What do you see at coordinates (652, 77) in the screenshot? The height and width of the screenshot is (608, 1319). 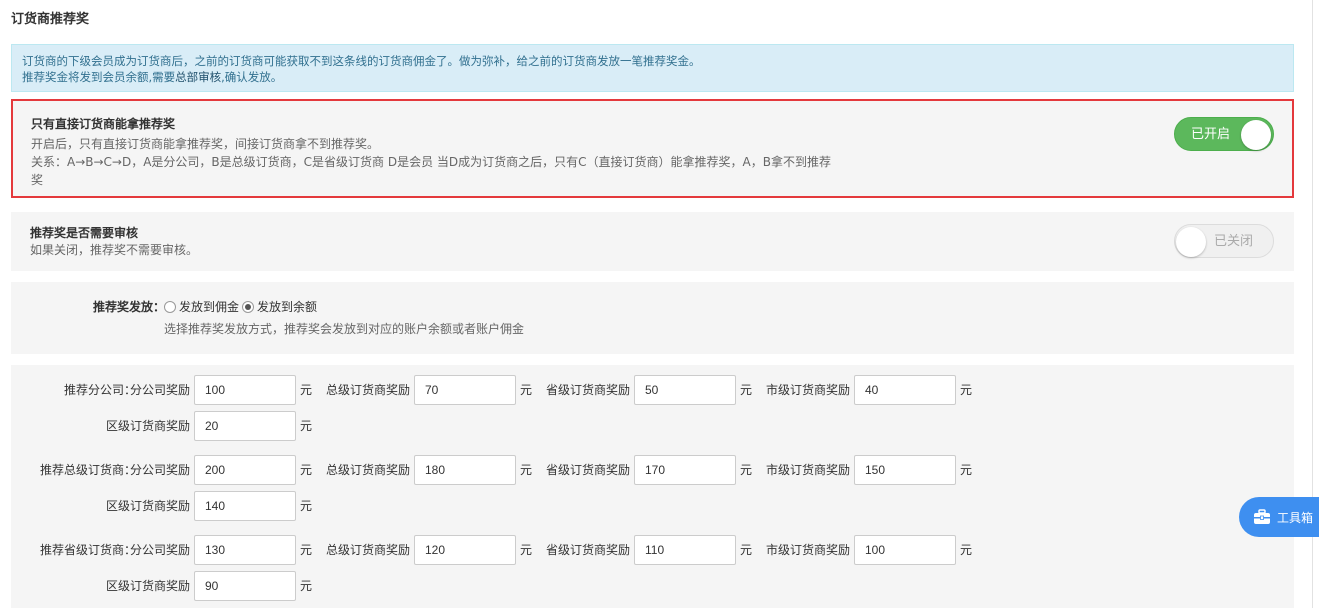 I see `info-line-2: 推荐奖金将发到会员余额,需要总部审核,确认发放。` at bounding box center [652, 77].